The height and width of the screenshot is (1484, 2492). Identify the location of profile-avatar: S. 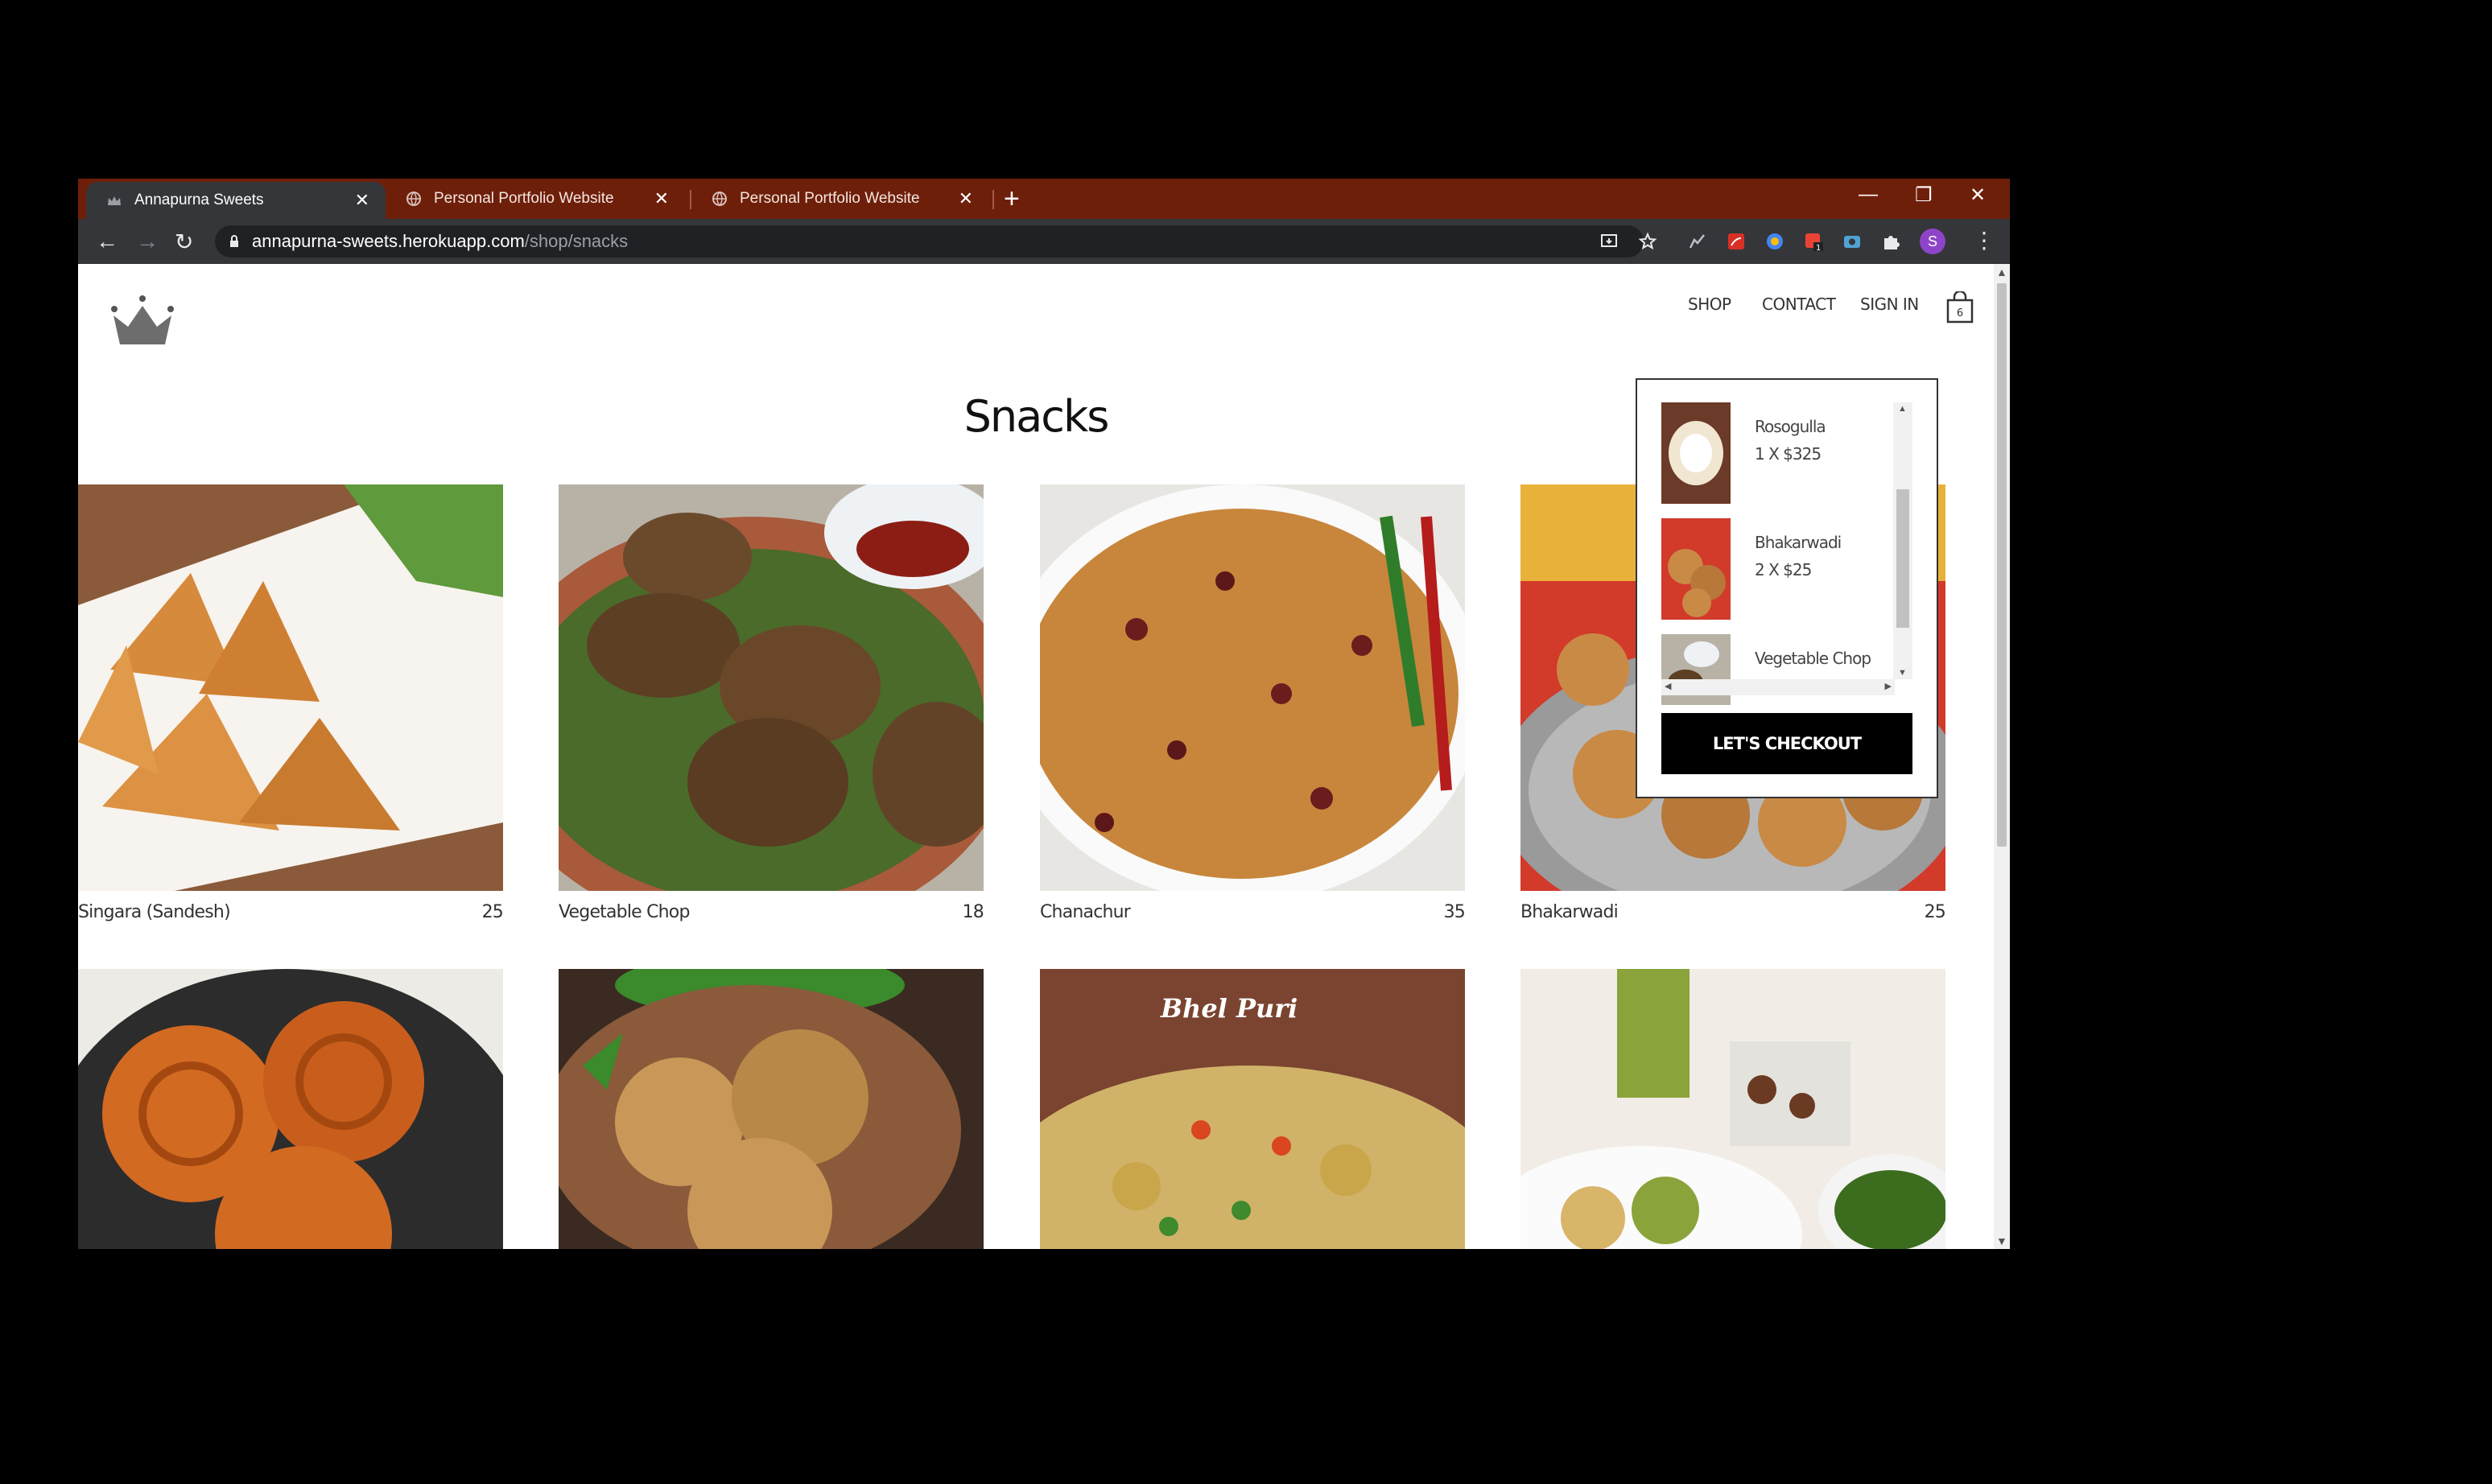
(1932, 242).